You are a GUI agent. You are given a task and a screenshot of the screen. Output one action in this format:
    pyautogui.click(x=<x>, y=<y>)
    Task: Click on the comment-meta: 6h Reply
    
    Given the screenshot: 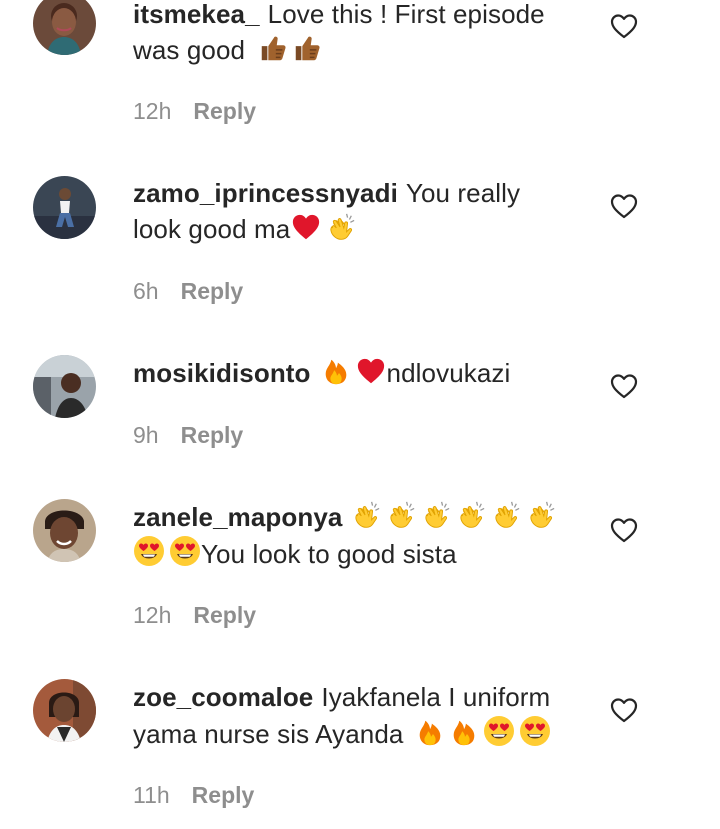 What is the action you would take?
    pyautogui.click(x=188, y=291)
    